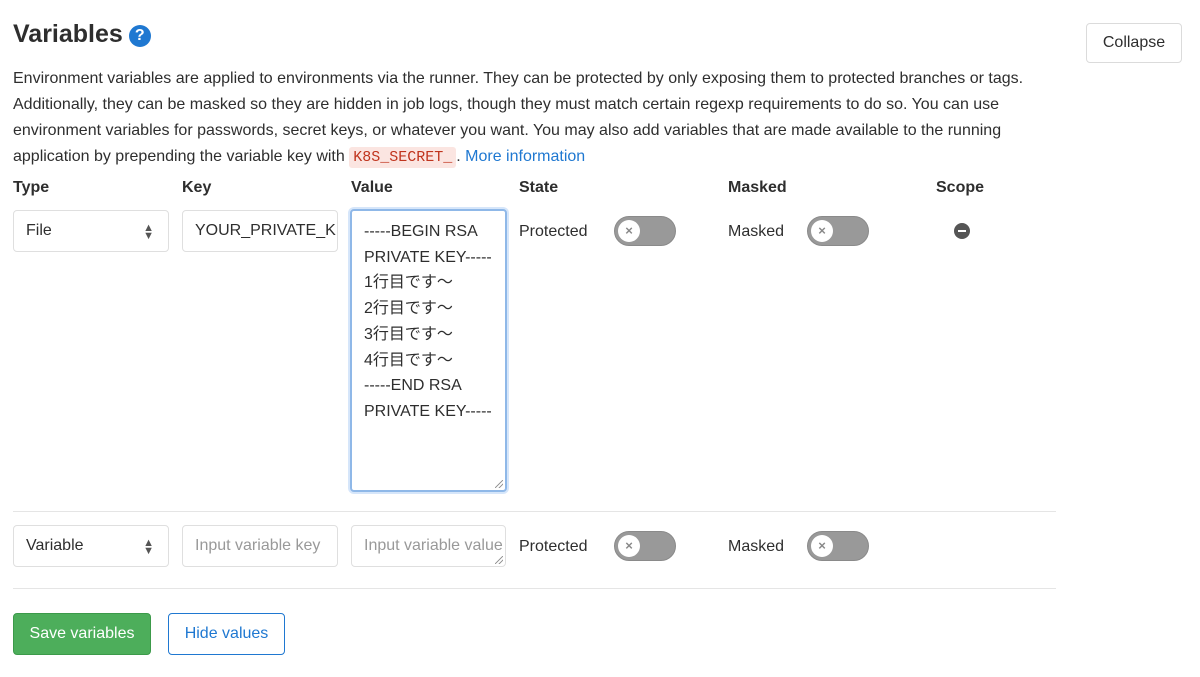  I want to click on column-state: State, so click(539, 187).